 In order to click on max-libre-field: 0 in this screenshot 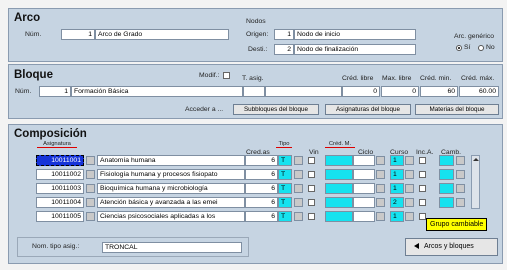, I will do `click(400, 91)`.